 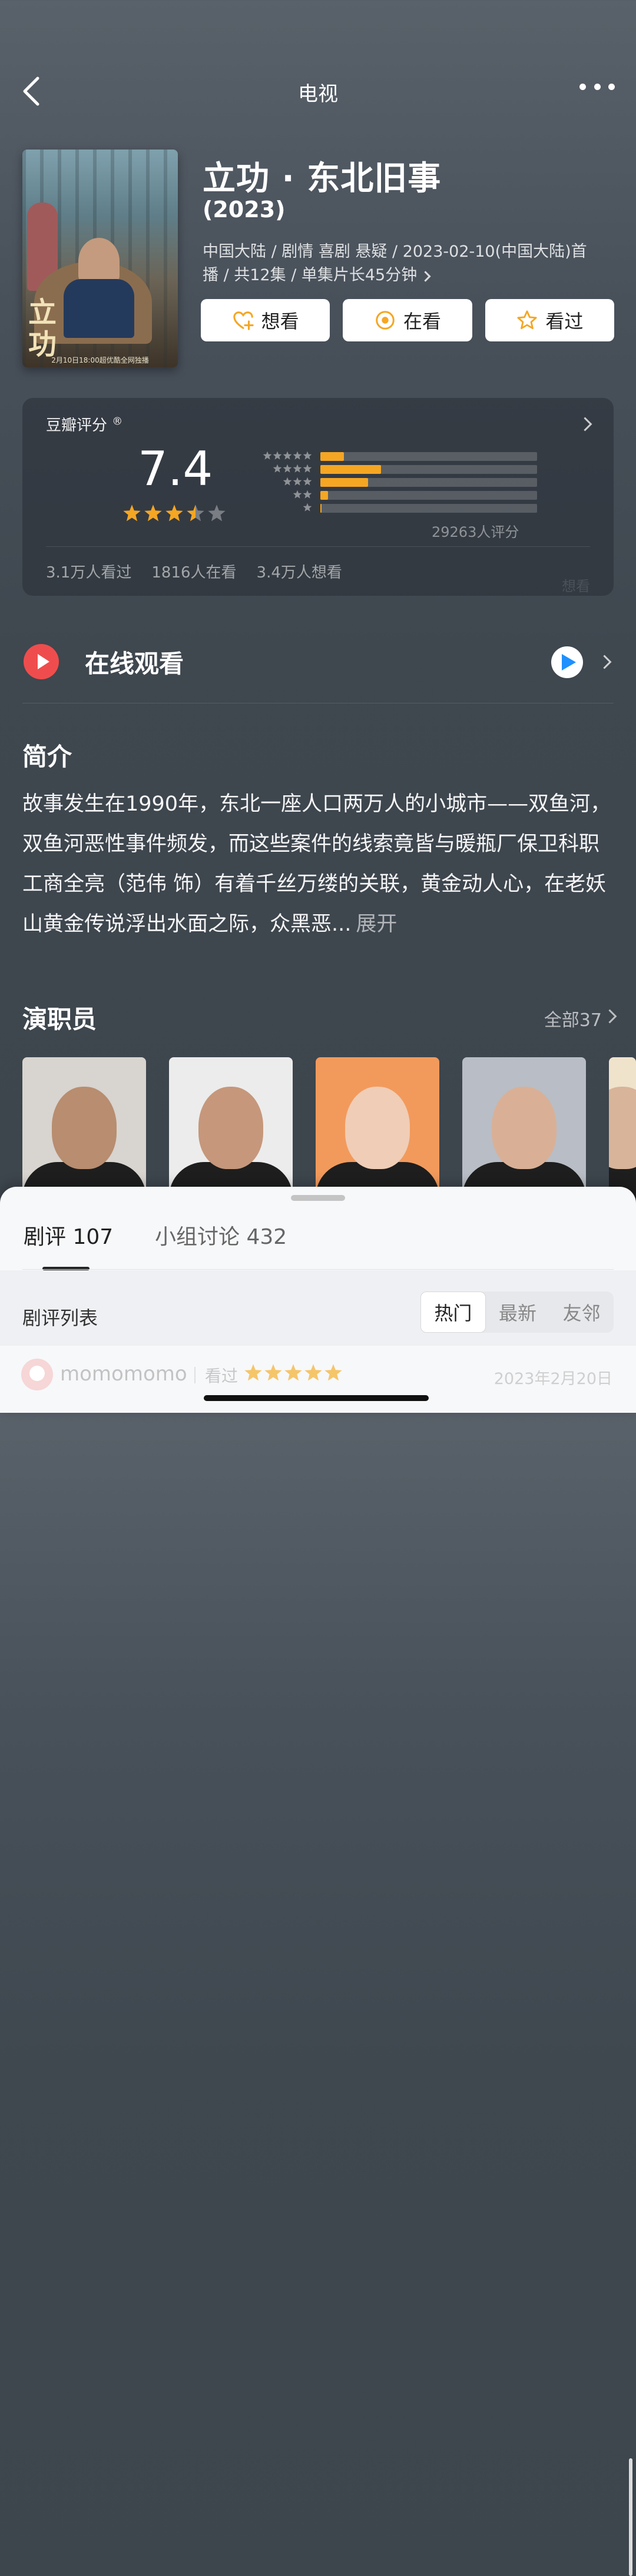 I want to click on watching-count: 1816人在看, so click(x=194, y=571).